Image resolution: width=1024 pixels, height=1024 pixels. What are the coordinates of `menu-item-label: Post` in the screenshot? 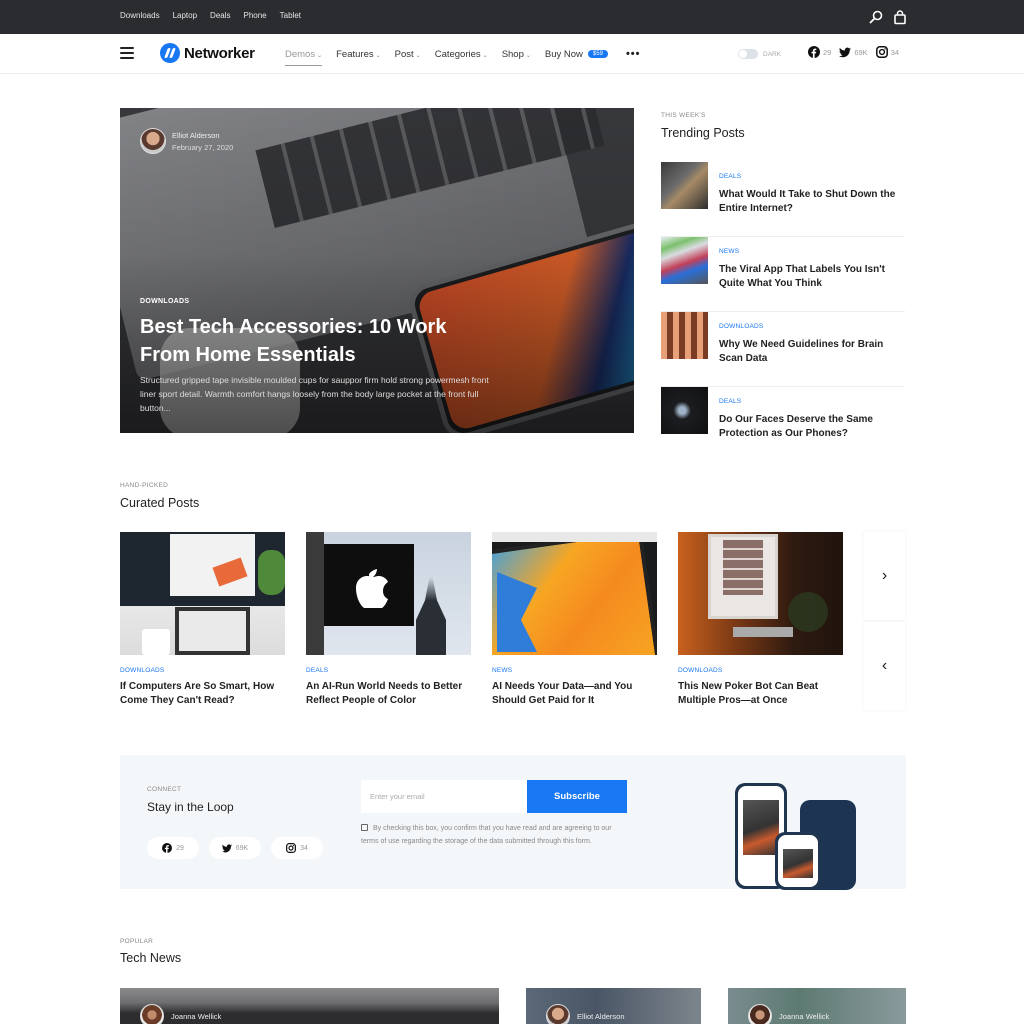 It's located at (404, 54).